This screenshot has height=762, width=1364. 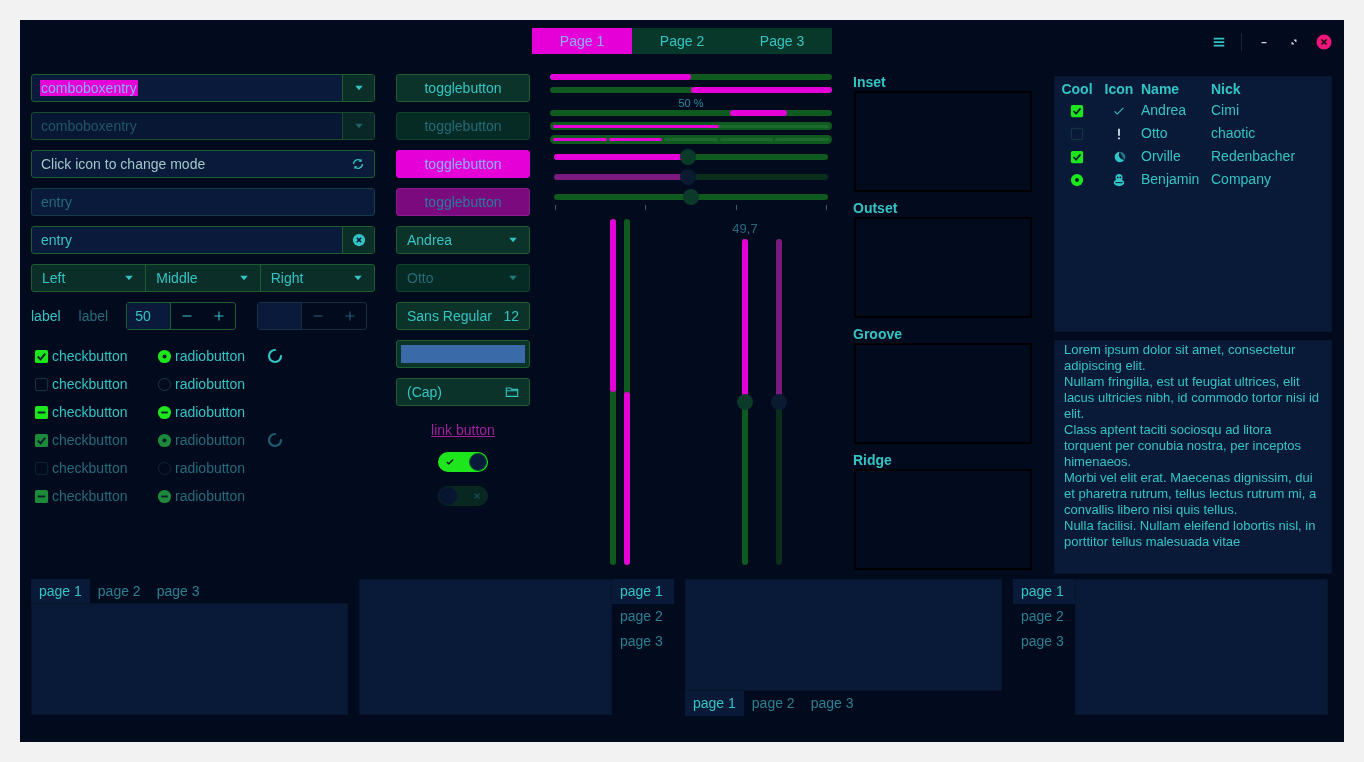 I want to click on menu-icon, so click(x=1219, y=42).